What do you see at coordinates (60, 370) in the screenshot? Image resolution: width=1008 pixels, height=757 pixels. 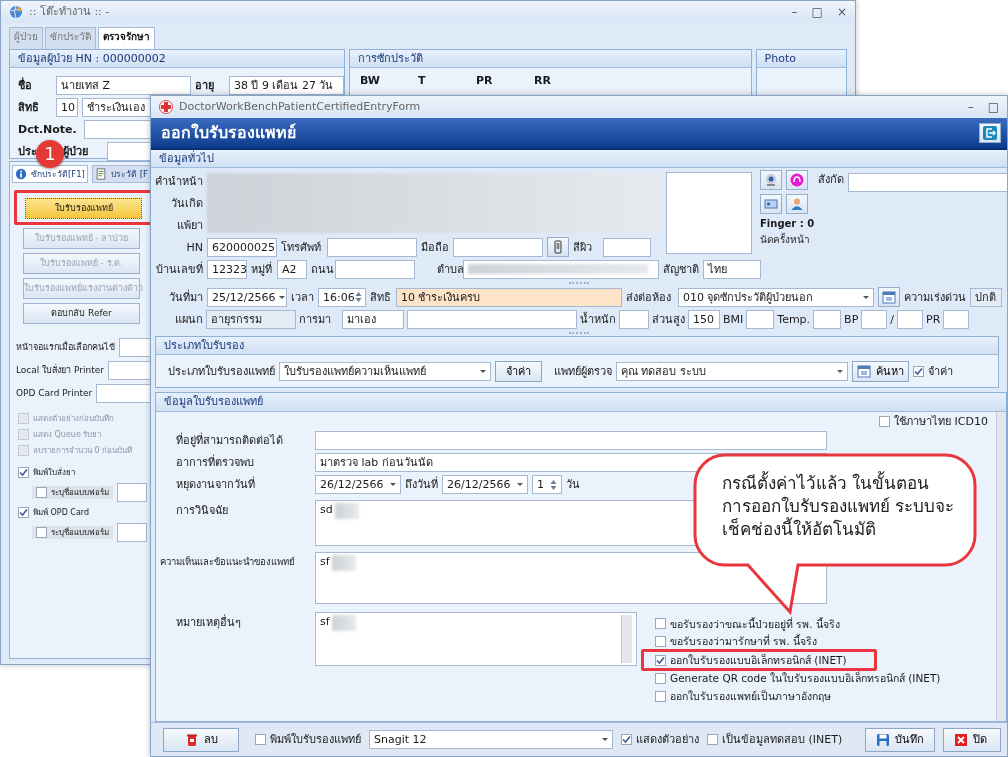 I see `field-label: Local ใบสั่งยา Printer` at bounding box center [60, 370].